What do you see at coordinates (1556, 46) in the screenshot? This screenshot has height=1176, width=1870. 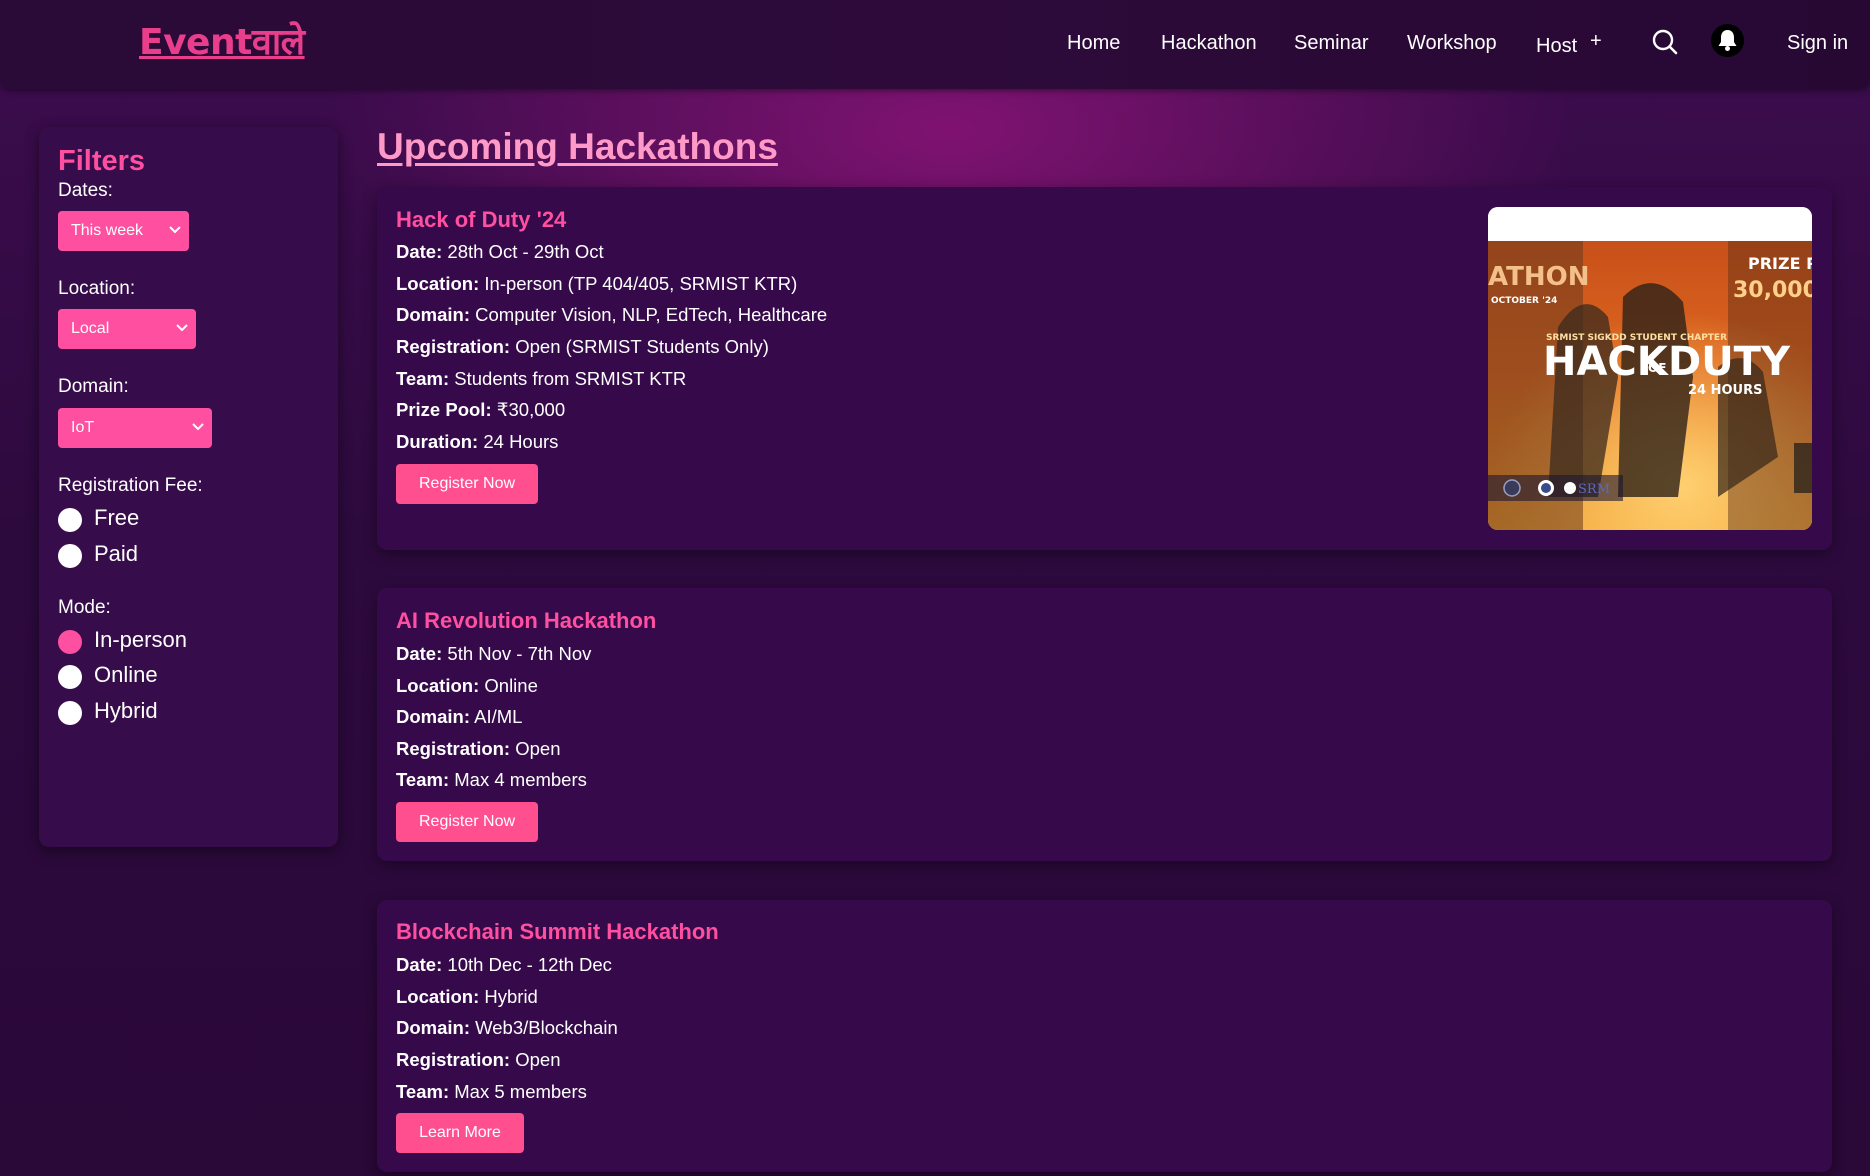 I see `nav-host: Host` at bounding box center [1556, 46].